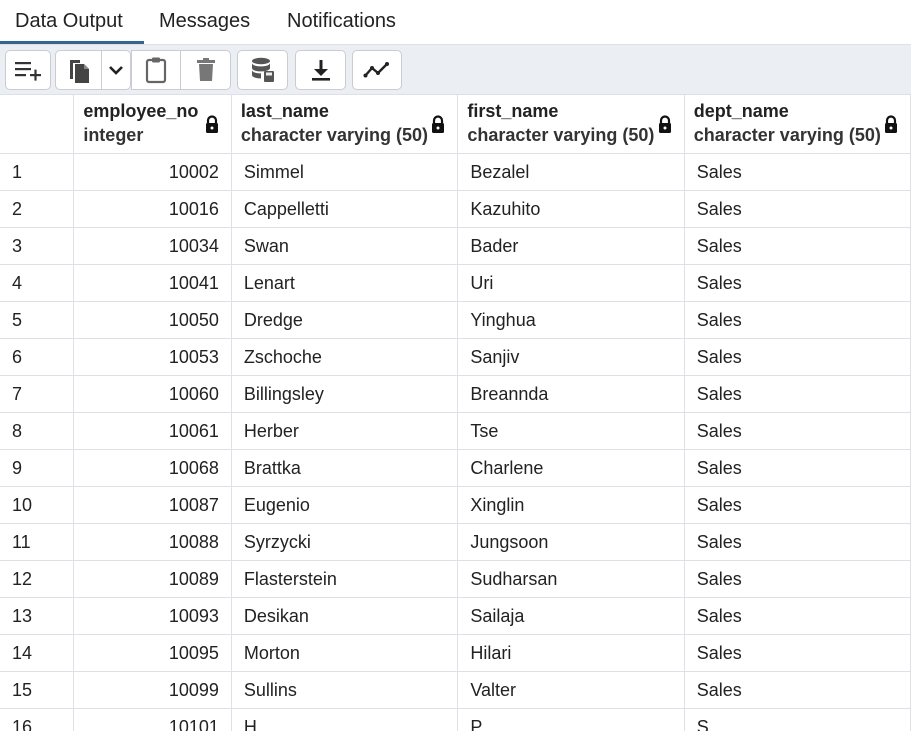 The image size is (911, 731). I want to click on first-name-cell: Yinghua, so click(571, 320).